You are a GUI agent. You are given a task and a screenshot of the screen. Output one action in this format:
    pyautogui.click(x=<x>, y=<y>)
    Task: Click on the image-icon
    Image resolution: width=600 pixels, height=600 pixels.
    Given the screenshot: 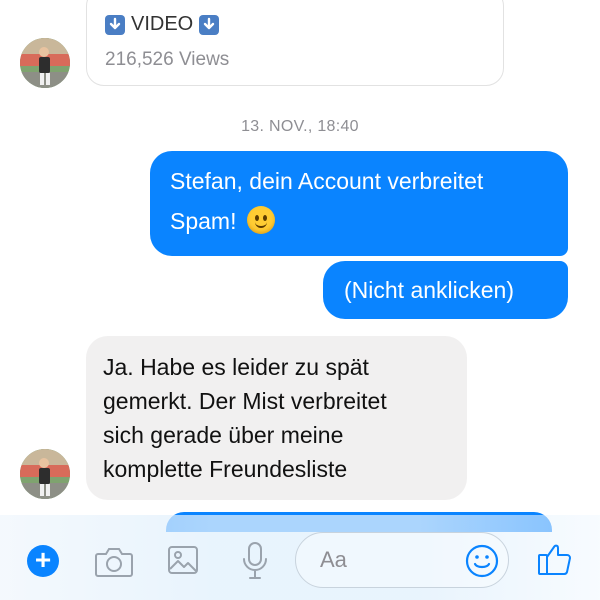 What is the action you would take?
    pyautogui.click(x=183, y=562)
    